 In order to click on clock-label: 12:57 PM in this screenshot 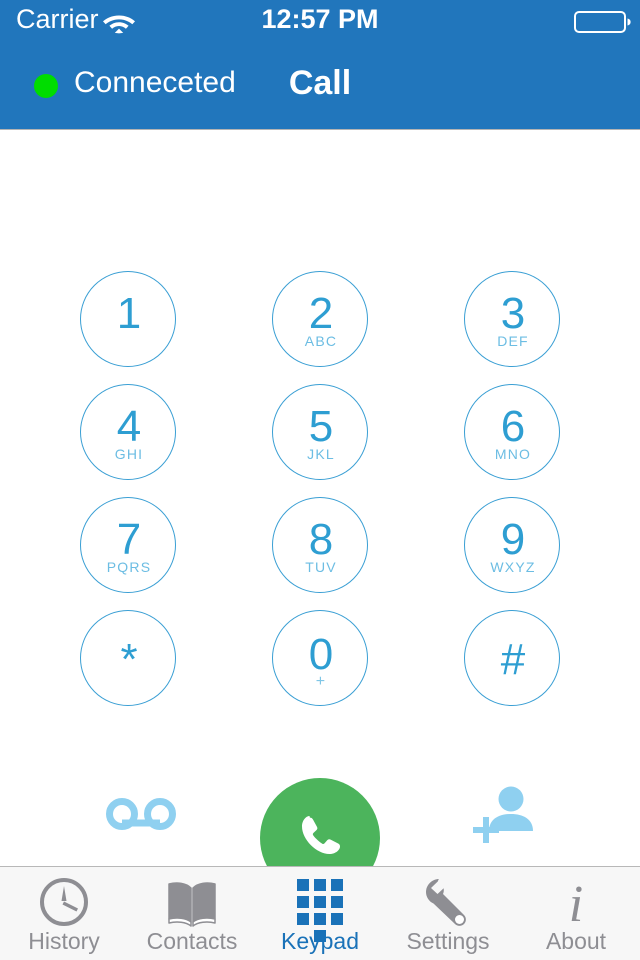, I will do `click(320, 19)`.